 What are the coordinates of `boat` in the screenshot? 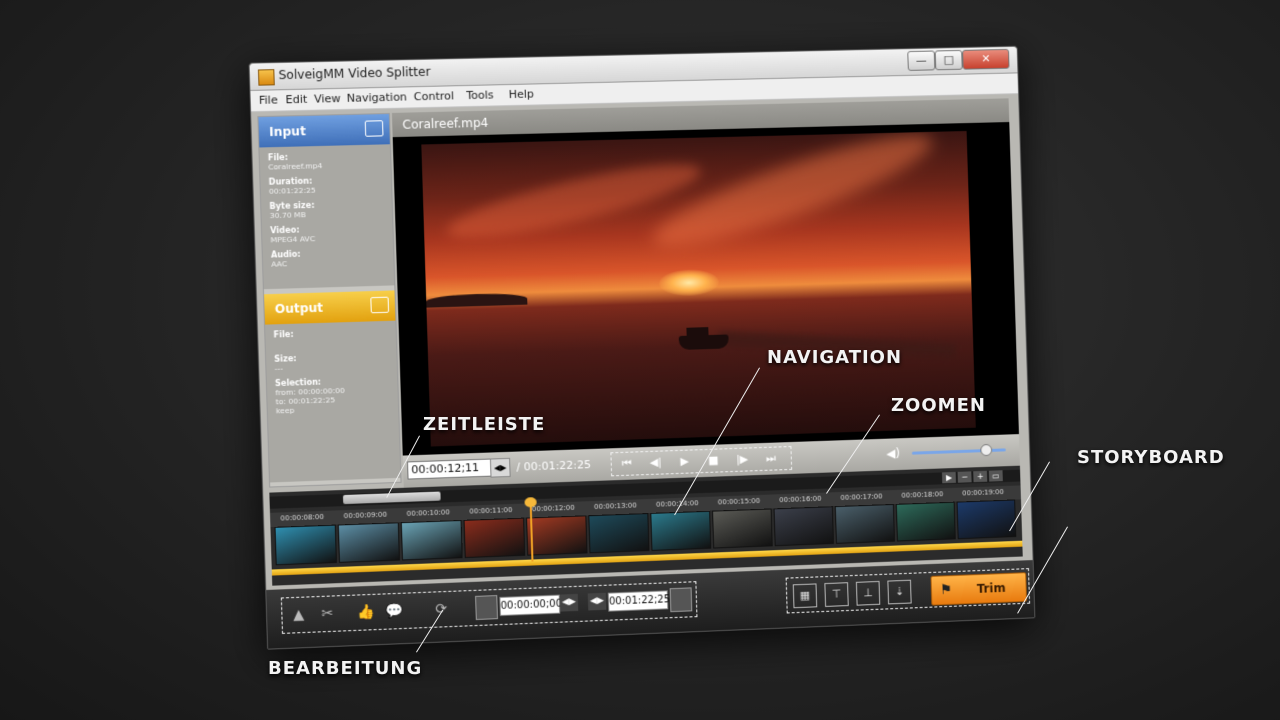 It's located at (703, 342).